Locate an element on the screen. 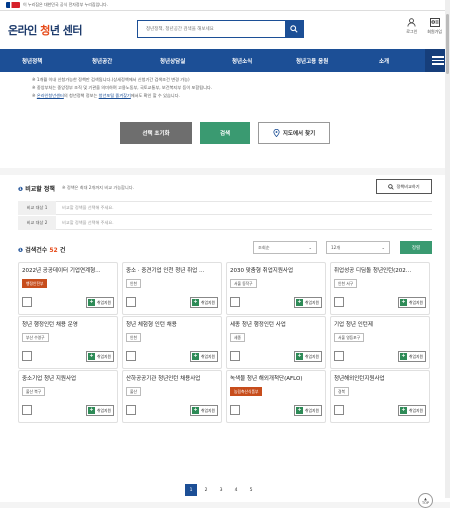 The image size is (450, 508). gov-banner: 이 누리집은 대한민국 공식 전자정부 누리집입니다. is located at coordinates (225, 5).